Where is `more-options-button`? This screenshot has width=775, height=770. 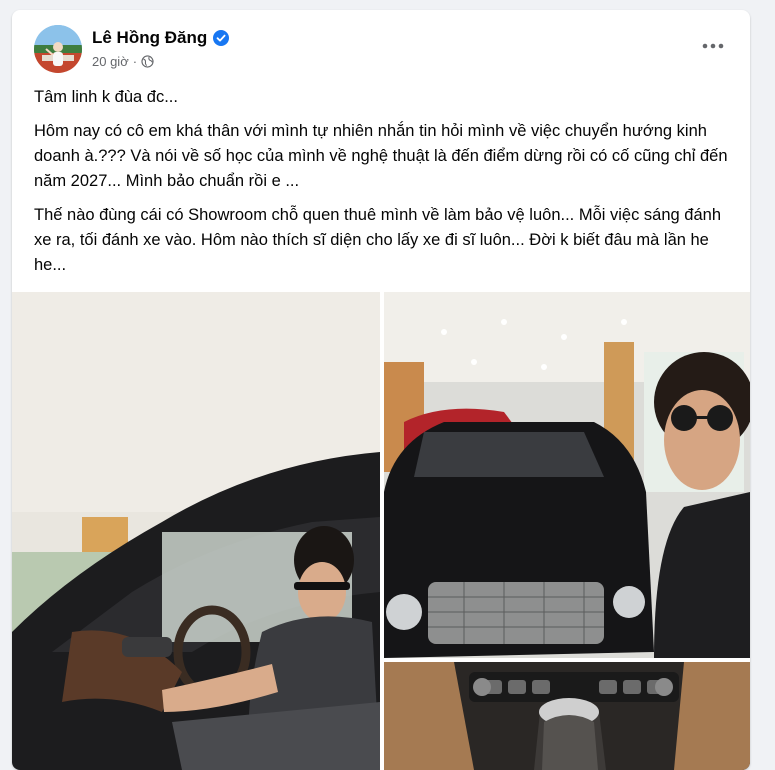 more-options-button is located at coordinates (713, 46).